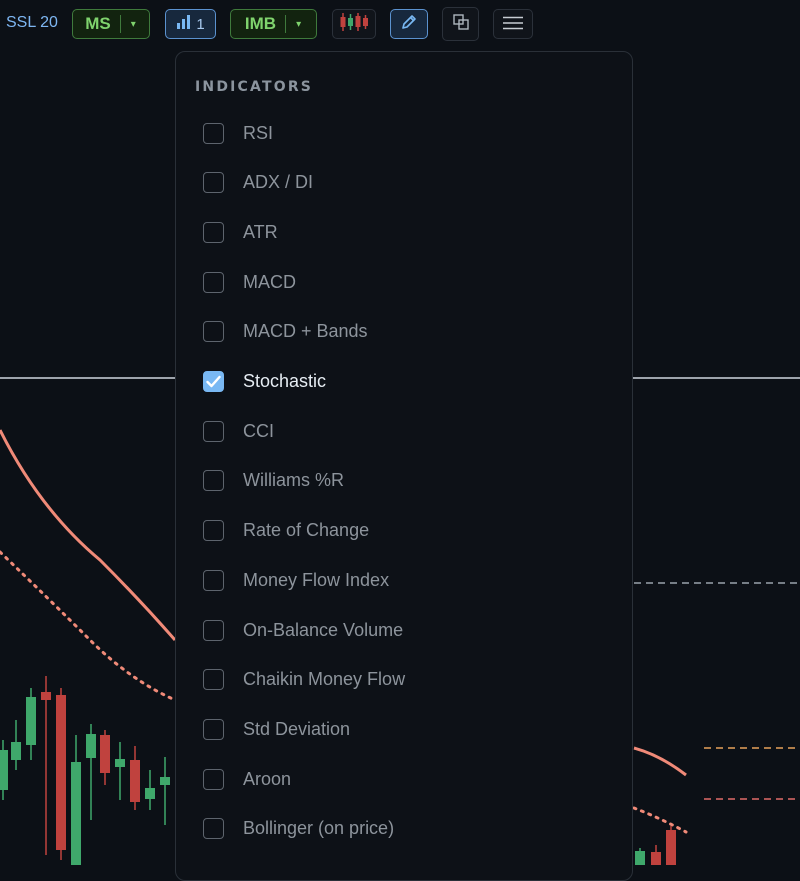  I want to click on indicator-label: Bollinger (on price), so click(319, 828).